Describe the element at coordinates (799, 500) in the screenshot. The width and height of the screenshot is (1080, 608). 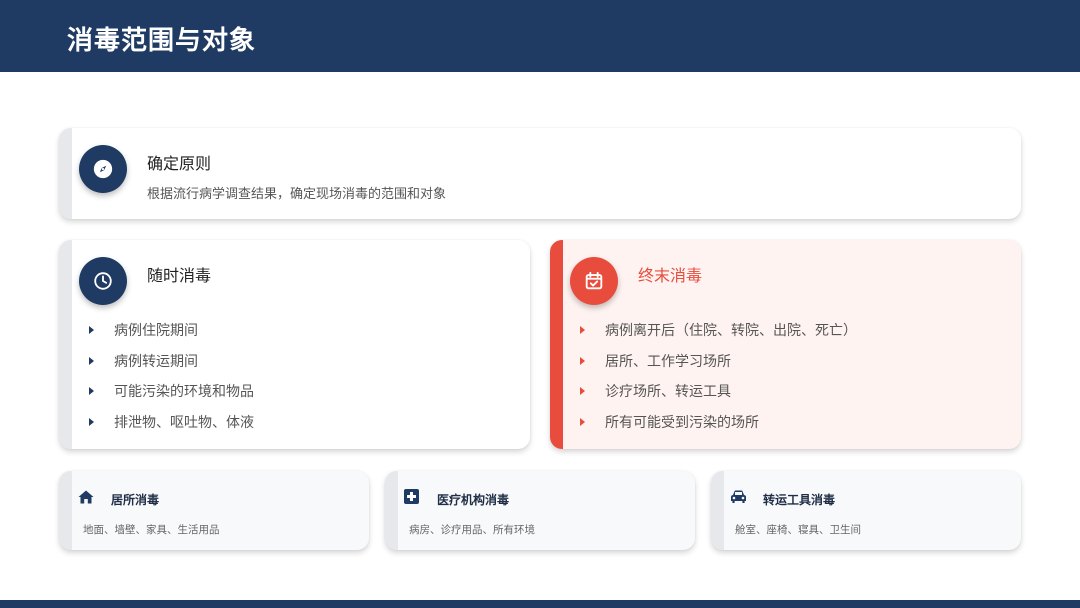
I see `vehicle-disinfection-title: 转运工具消毒` at that location.